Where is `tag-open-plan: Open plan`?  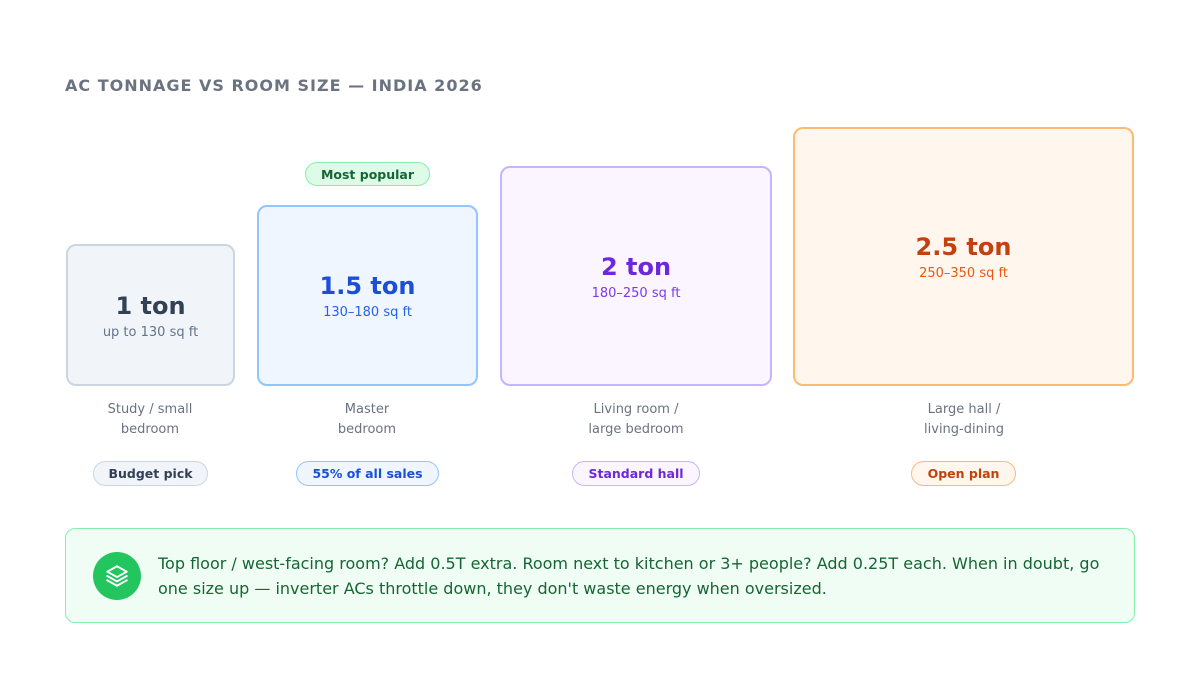
tag-open-plan: Open plan is located at coordinates (963, 473).